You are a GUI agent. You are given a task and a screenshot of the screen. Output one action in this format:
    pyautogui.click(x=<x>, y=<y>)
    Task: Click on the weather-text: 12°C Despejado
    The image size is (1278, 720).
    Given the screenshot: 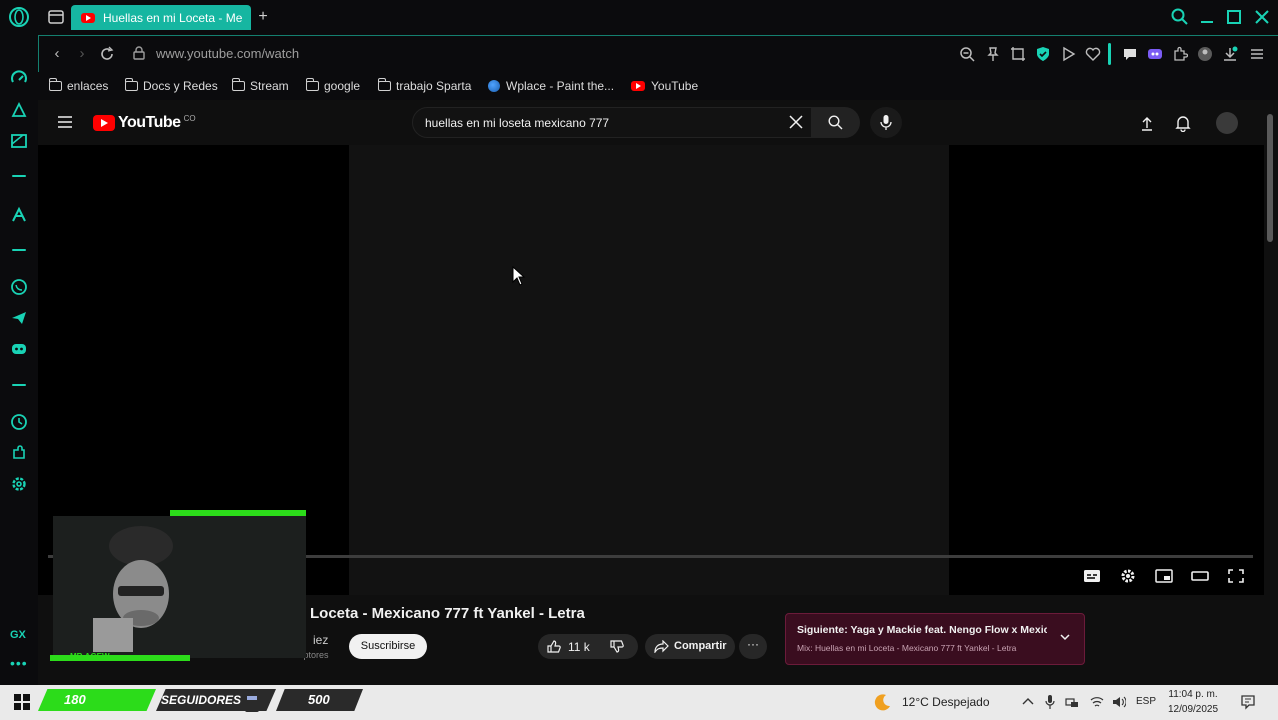 What is the action you would take?
    pyautogui.click(x=946, y=702)
    